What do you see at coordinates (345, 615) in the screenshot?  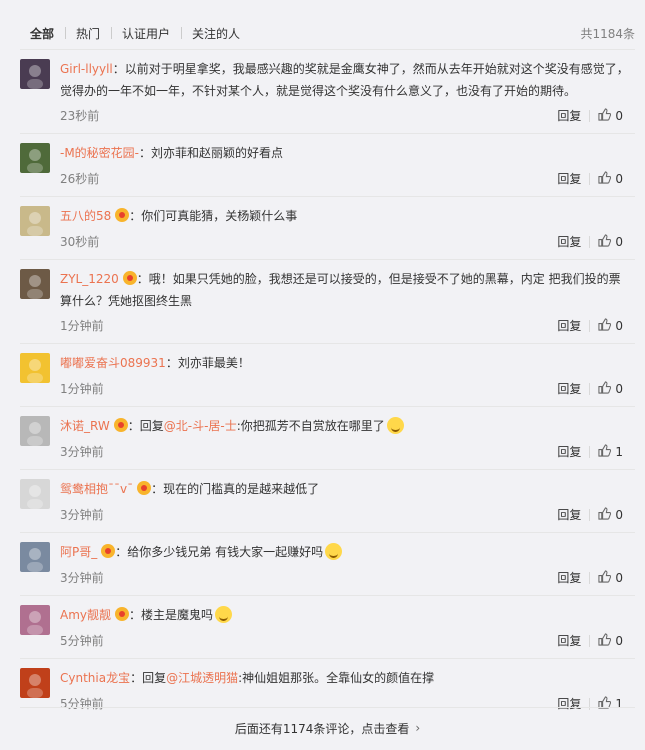 I see `comment-body: Amy靓靓 ：楼主是魔鬼吗` at bounding box center [345, 615].